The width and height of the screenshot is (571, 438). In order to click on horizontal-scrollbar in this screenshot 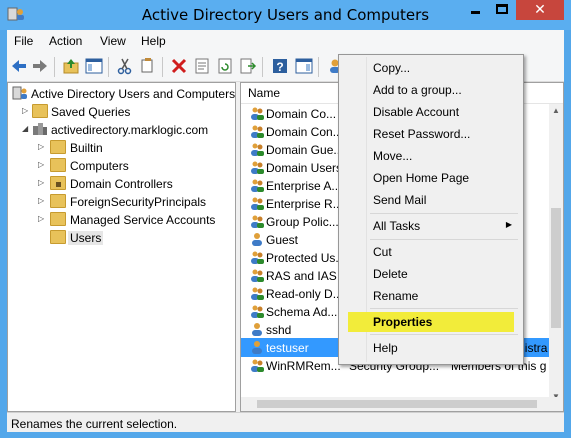, I will do `click(402, 404)`.